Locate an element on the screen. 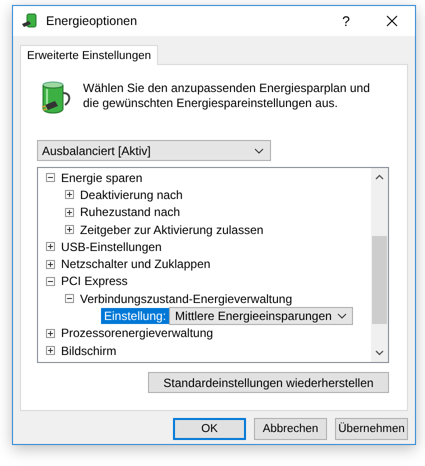 The width and height of the screenshot is (425, 466). tree-item: Prozessorenergieverwaltung is located at coordinates (137, 333).